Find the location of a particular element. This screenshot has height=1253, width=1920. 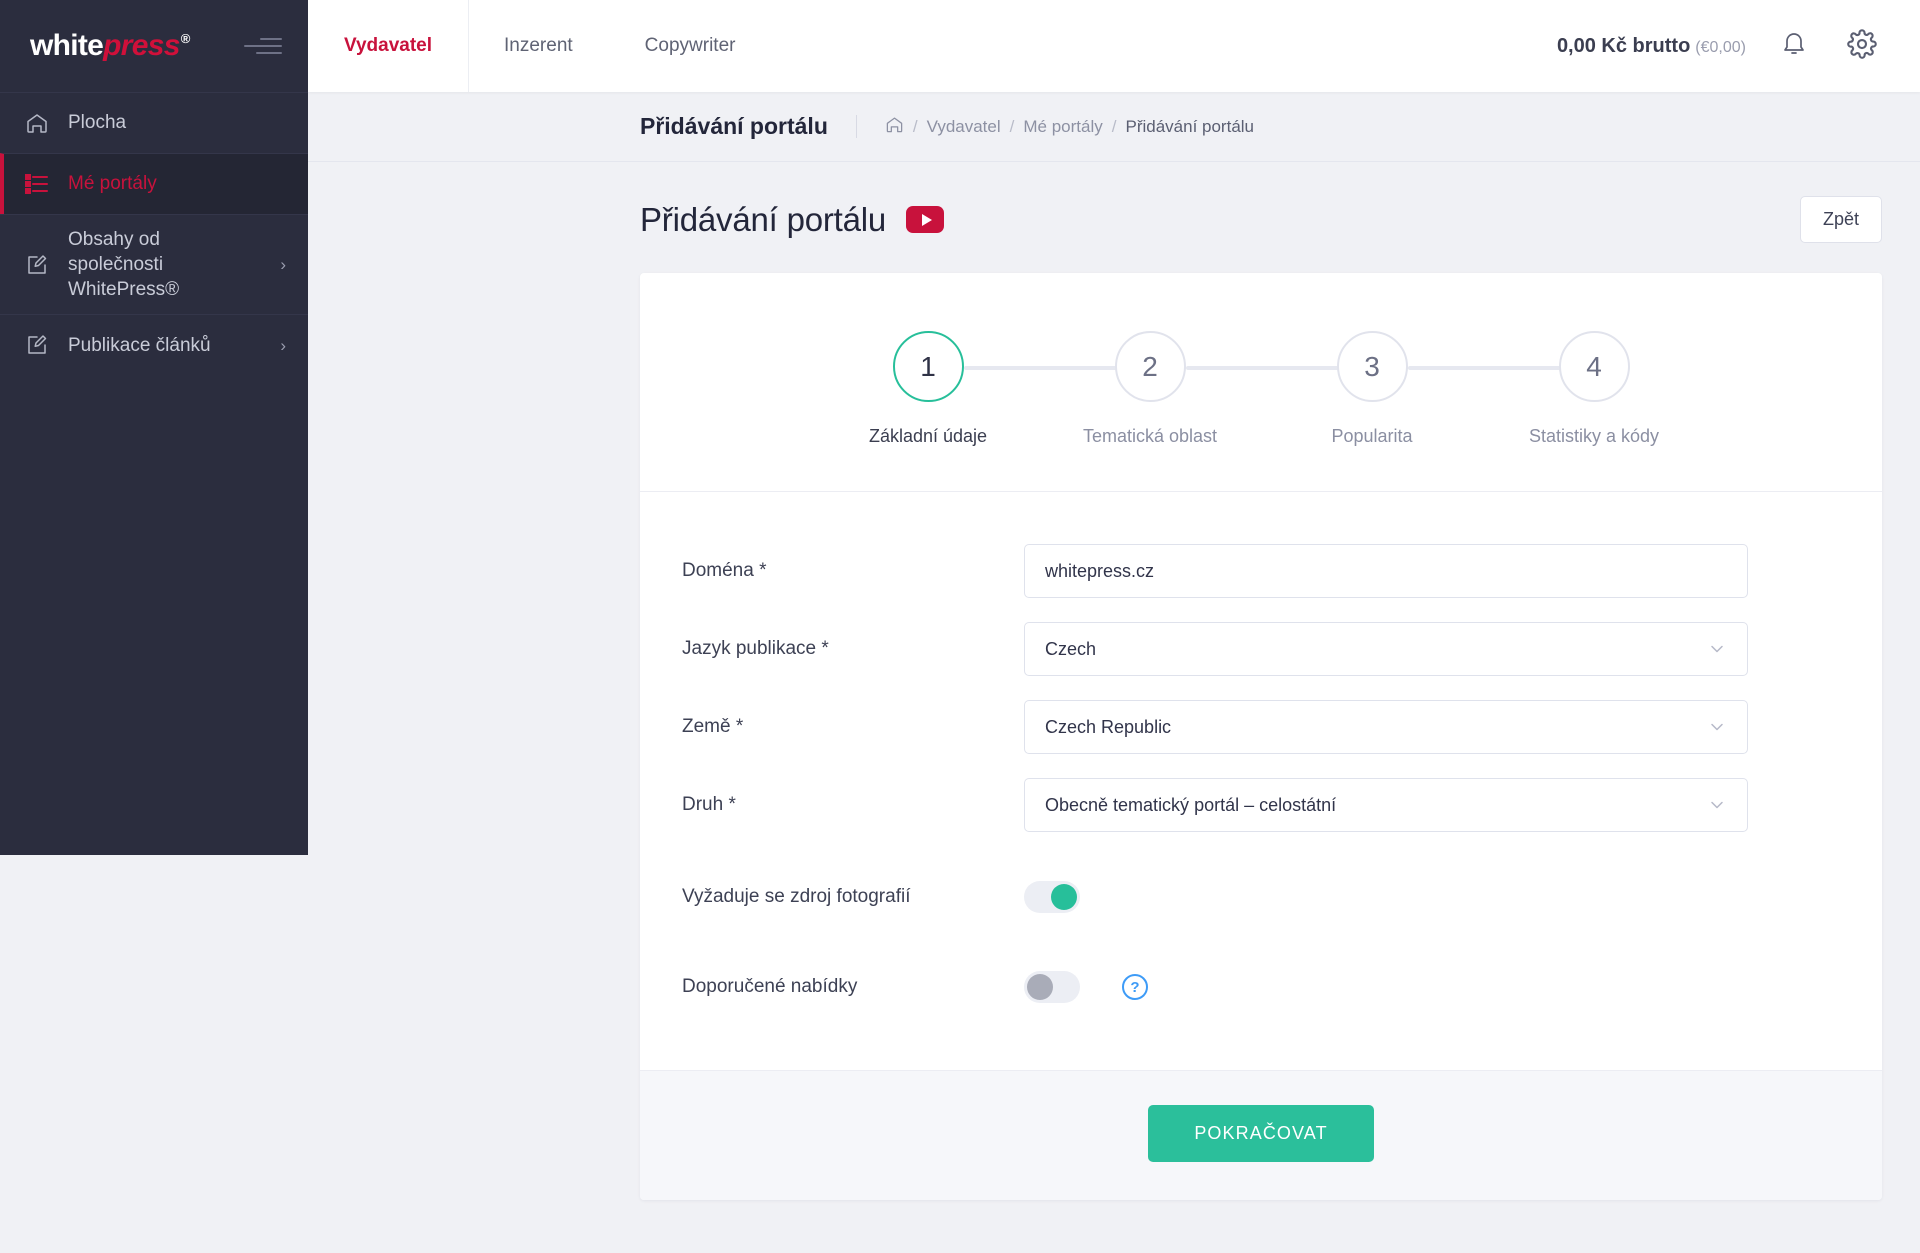

wizard-step-3: 3 Popularita is located at coordinates (1445, 389).